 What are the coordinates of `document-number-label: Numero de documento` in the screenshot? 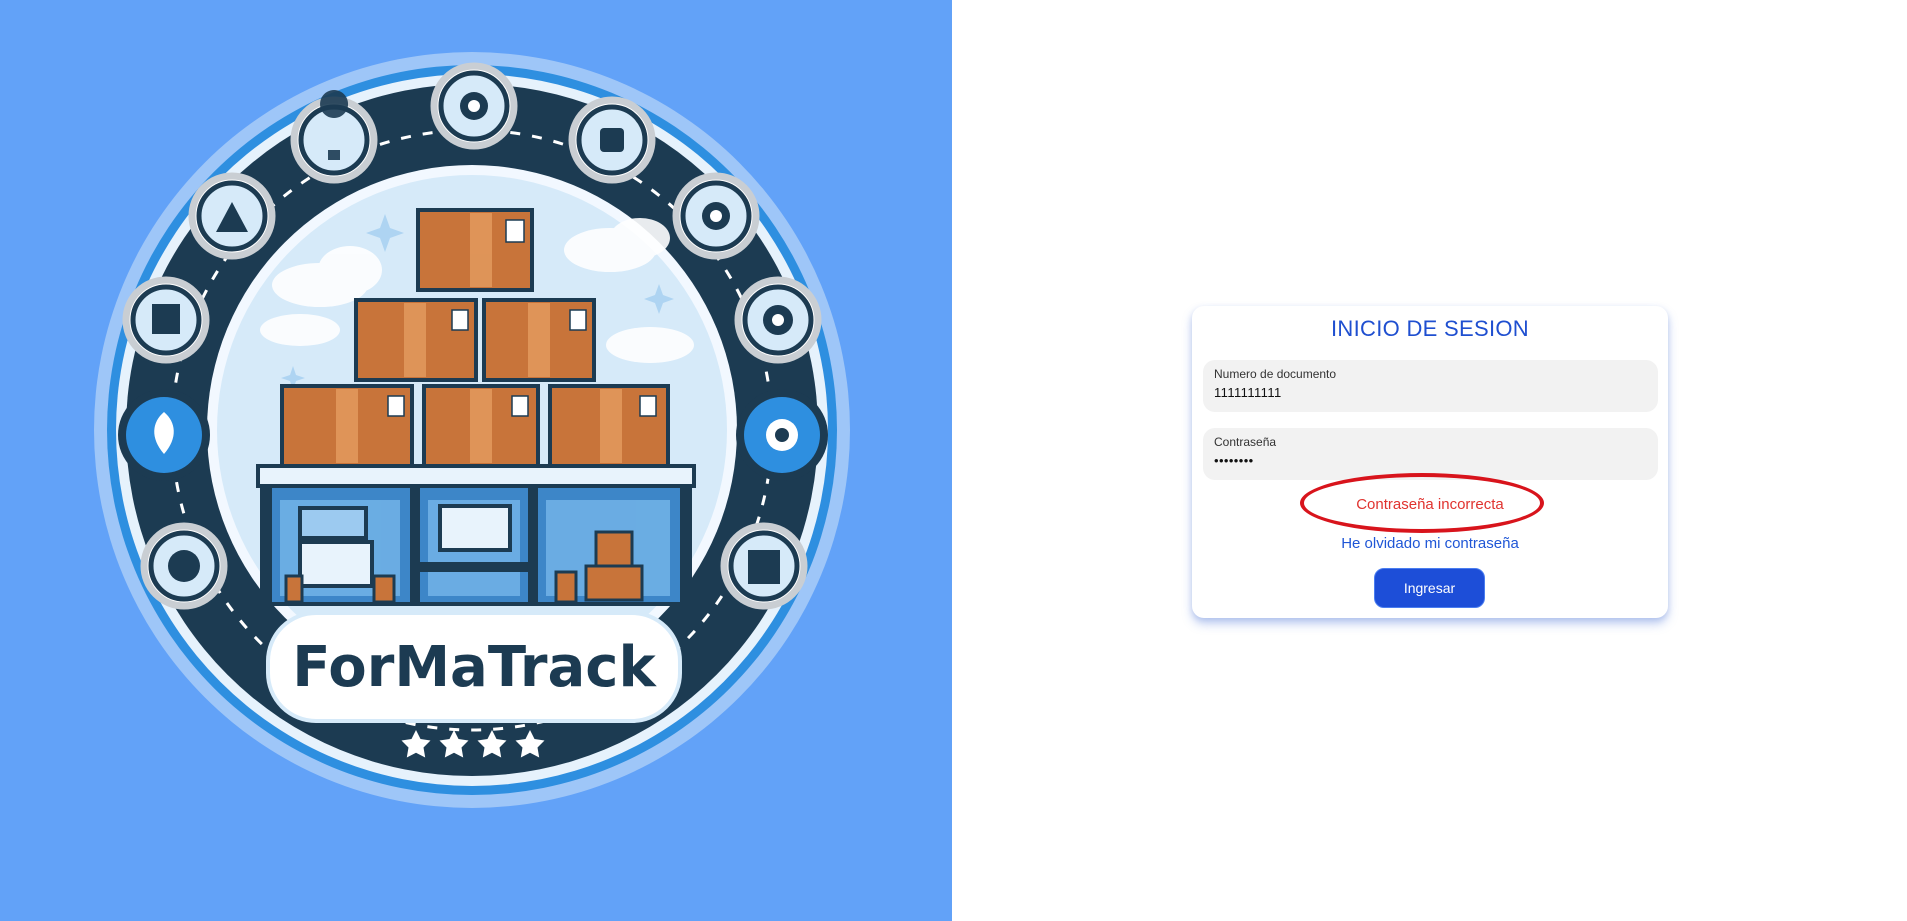 It's located at (1275, 374).